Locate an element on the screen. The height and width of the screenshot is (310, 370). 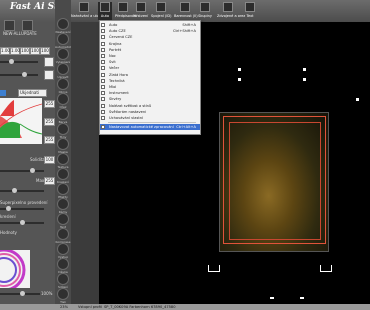
toolbar-button-3: Předpisování is located at coordinates (126, 11).